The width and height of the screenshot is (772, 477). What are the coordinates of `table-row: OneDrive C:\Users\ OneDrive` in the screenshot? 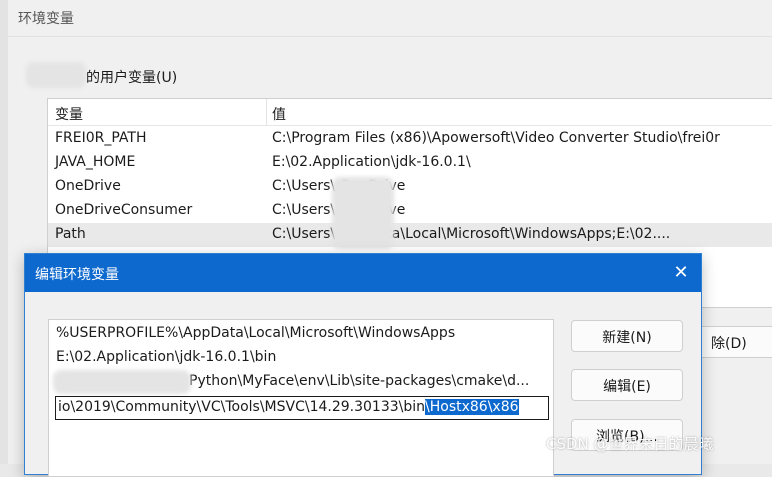 It's located at (410, 187).